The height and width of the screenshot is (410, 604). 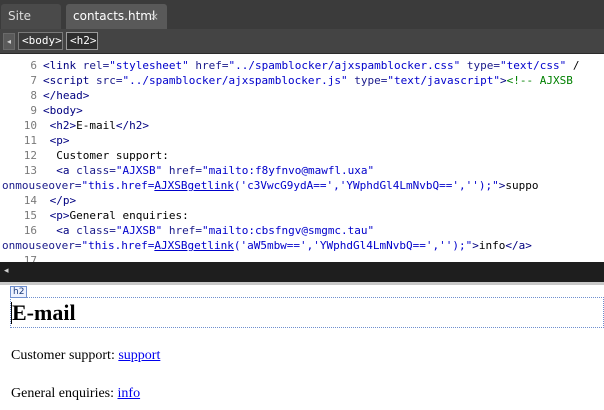 I want to click on code-line: 12 Customer support:, so click(x=302, y=155).